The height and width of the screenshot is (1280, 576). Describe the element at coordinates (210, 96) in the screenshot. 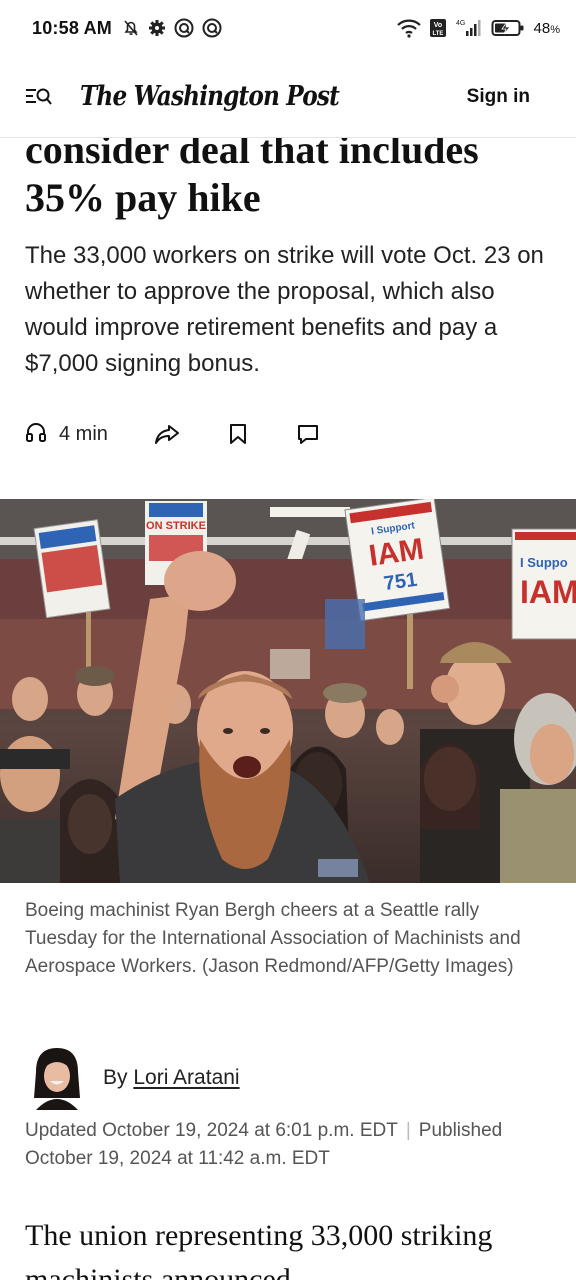

I see `site-logo: The Washington Post` at that location.